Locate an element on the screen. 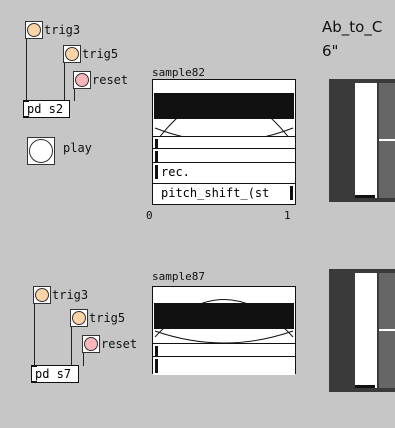 This screenshot has height=428, width=395. play-label: play is located at coordinates (77, 148).